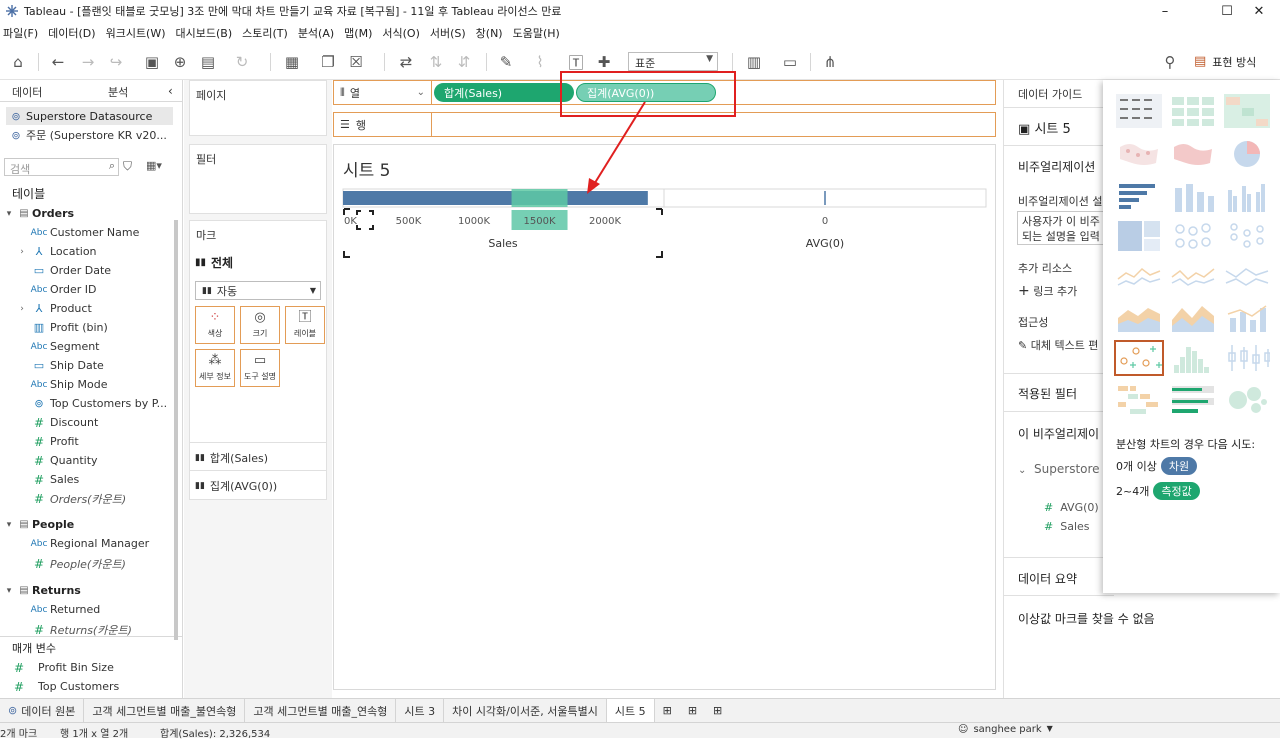 Image resolution: width=1280 pixels, height=740 pixels. What do you see at coordinates (1247, 358) in the screenshot?
I see `box-whisker-thumb` at bounding box center [1247, 358].